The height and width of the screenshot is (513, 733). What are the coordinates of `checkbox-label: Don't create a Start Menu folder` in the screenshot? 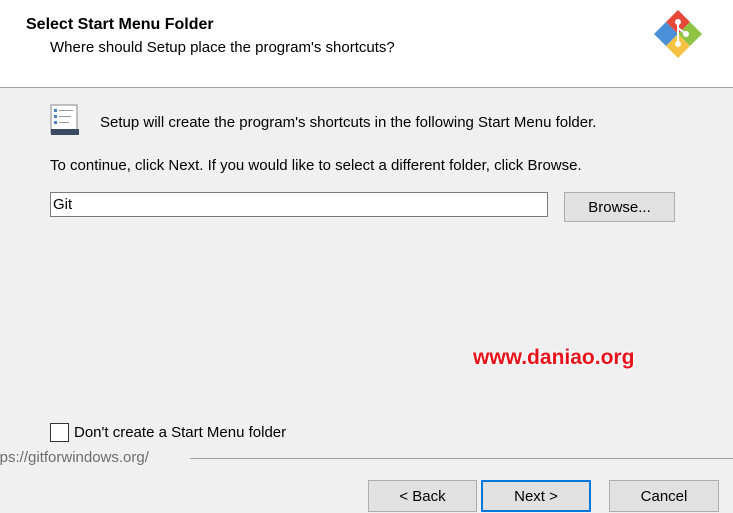 It's located at (180, 432).